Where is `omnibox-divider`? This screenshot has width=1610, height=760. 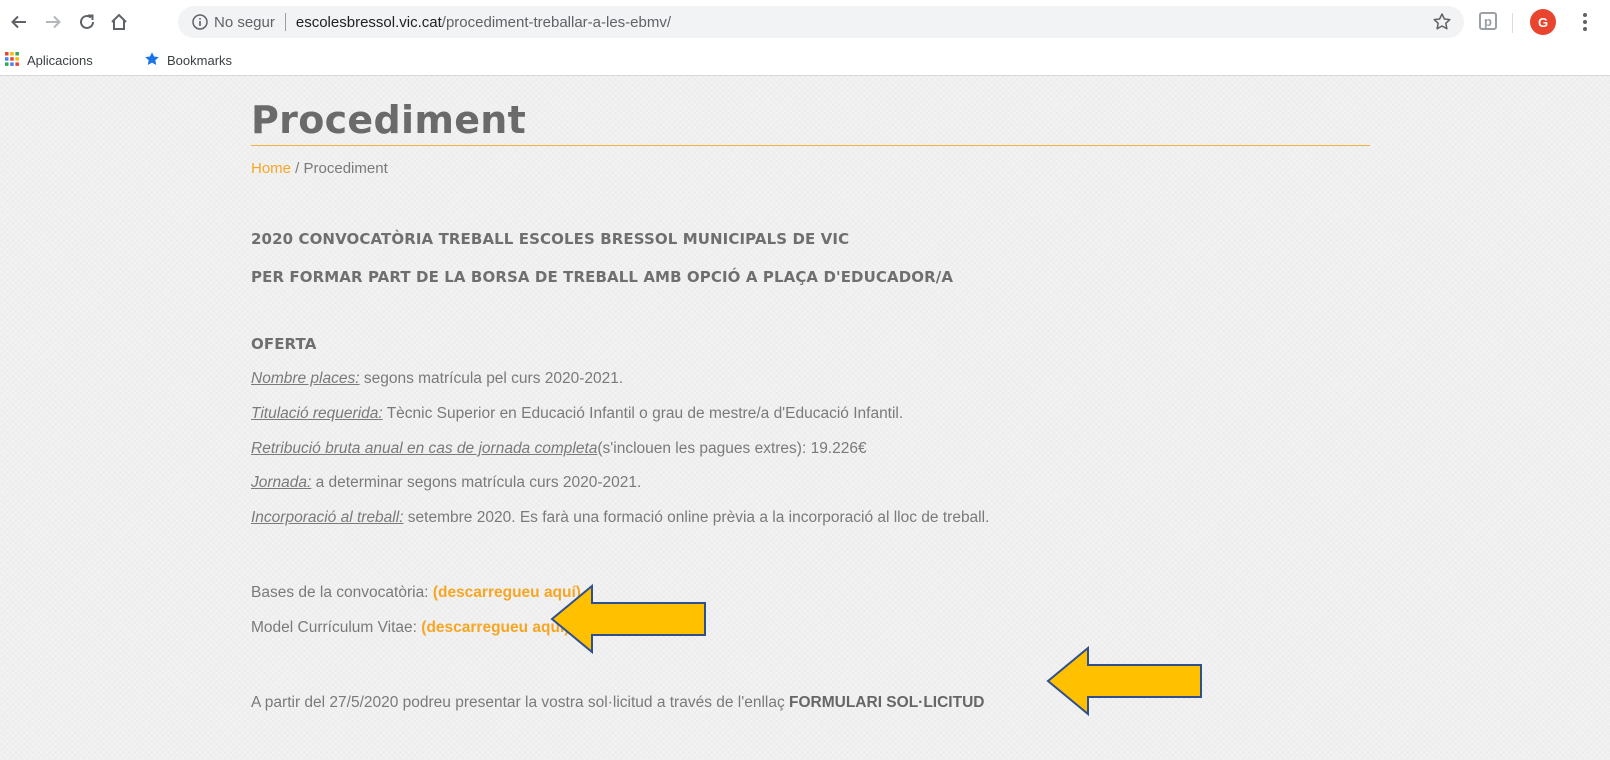 omnibox-divider is located at coordinates (285, 22).